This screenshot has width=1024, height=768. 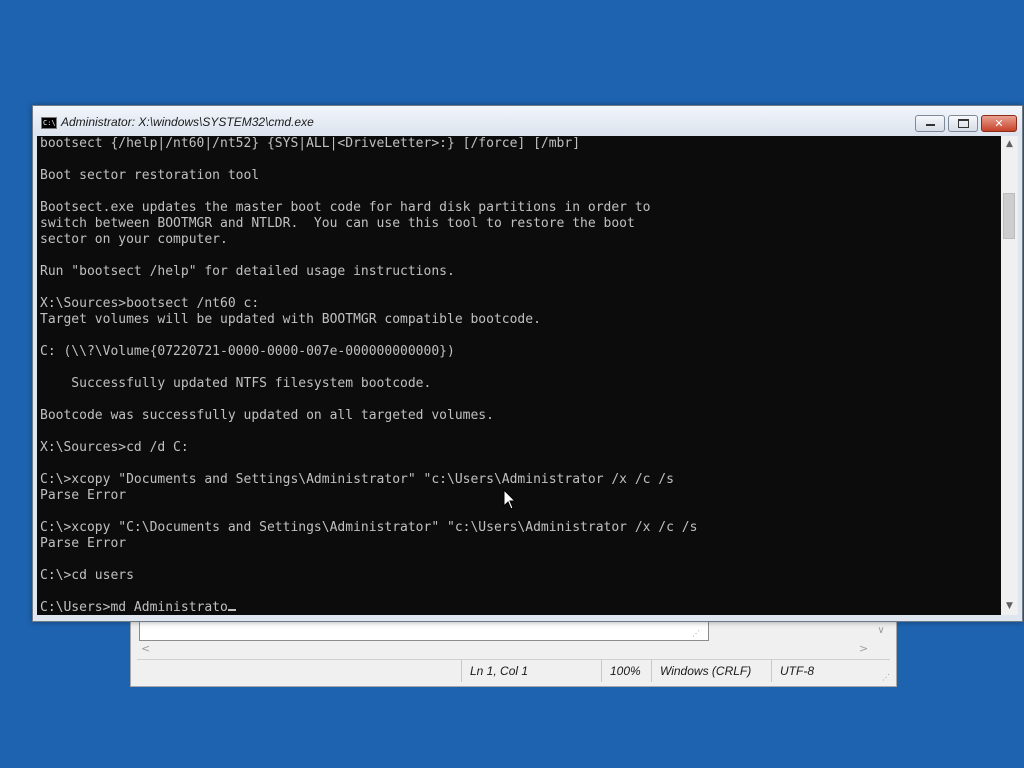 I want to click on minimize-icon, so click(x=930, y=124).